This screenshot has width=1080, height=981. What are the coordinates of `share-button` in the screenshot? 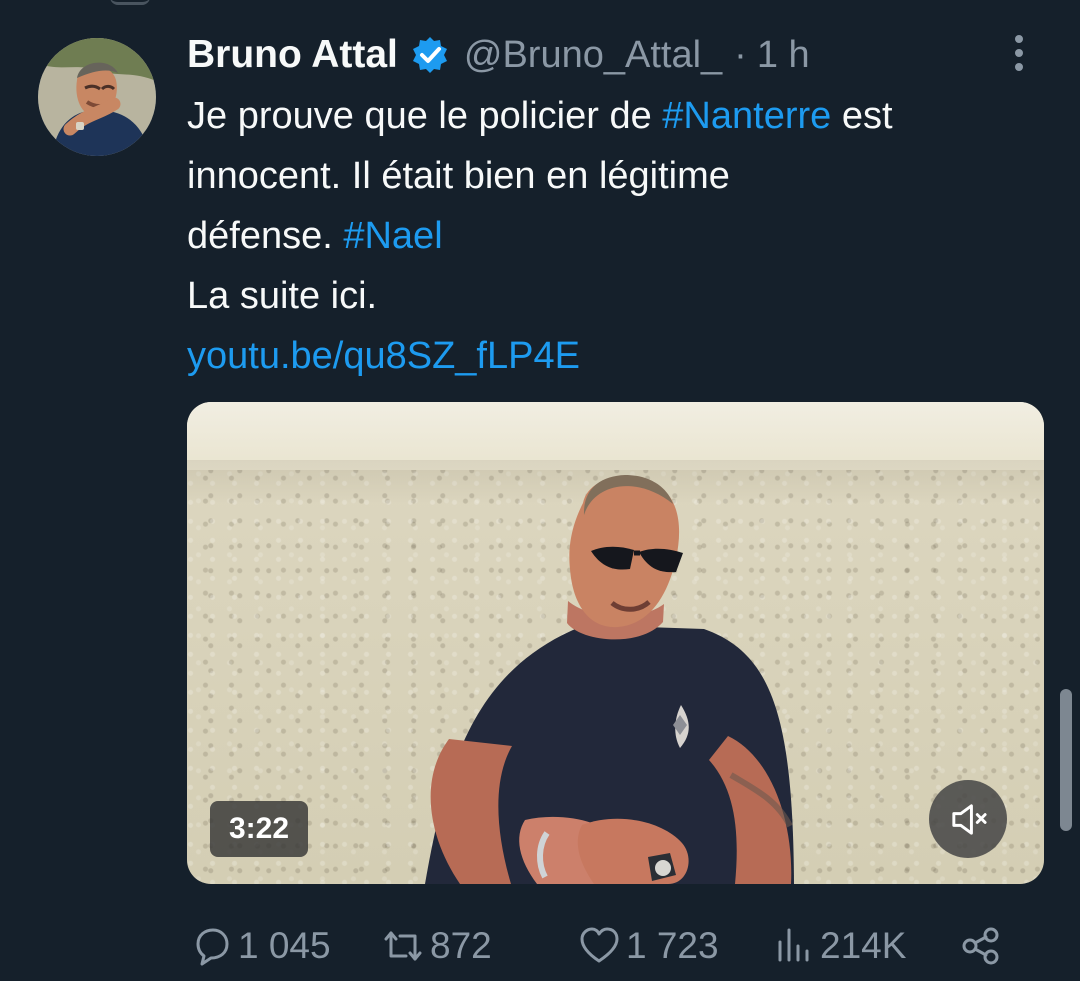 It's located at (984, 946).